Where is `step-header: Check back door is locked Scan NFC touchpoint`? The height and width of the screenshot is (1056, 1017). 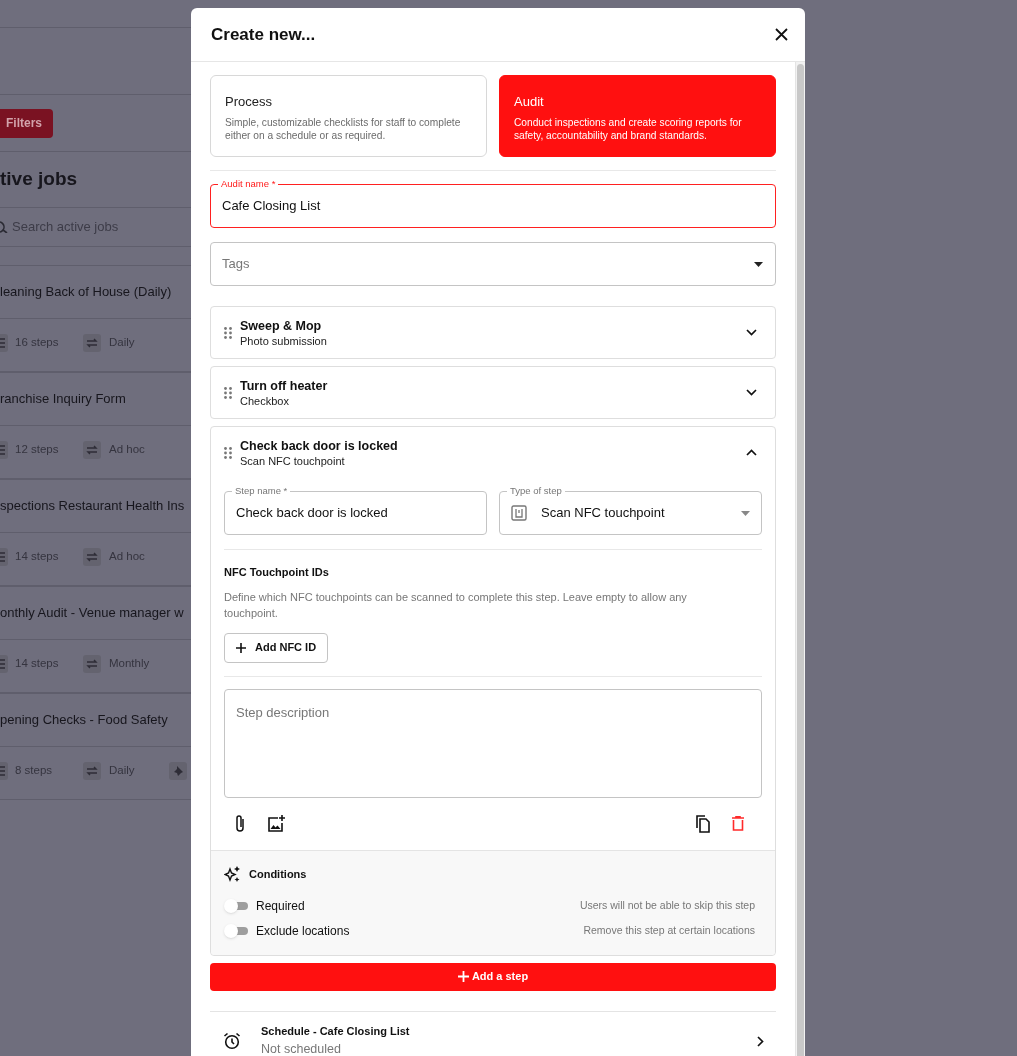
step-header: Check back door is locked Scan NFC touchpoint is located at coordinates (493, 452).